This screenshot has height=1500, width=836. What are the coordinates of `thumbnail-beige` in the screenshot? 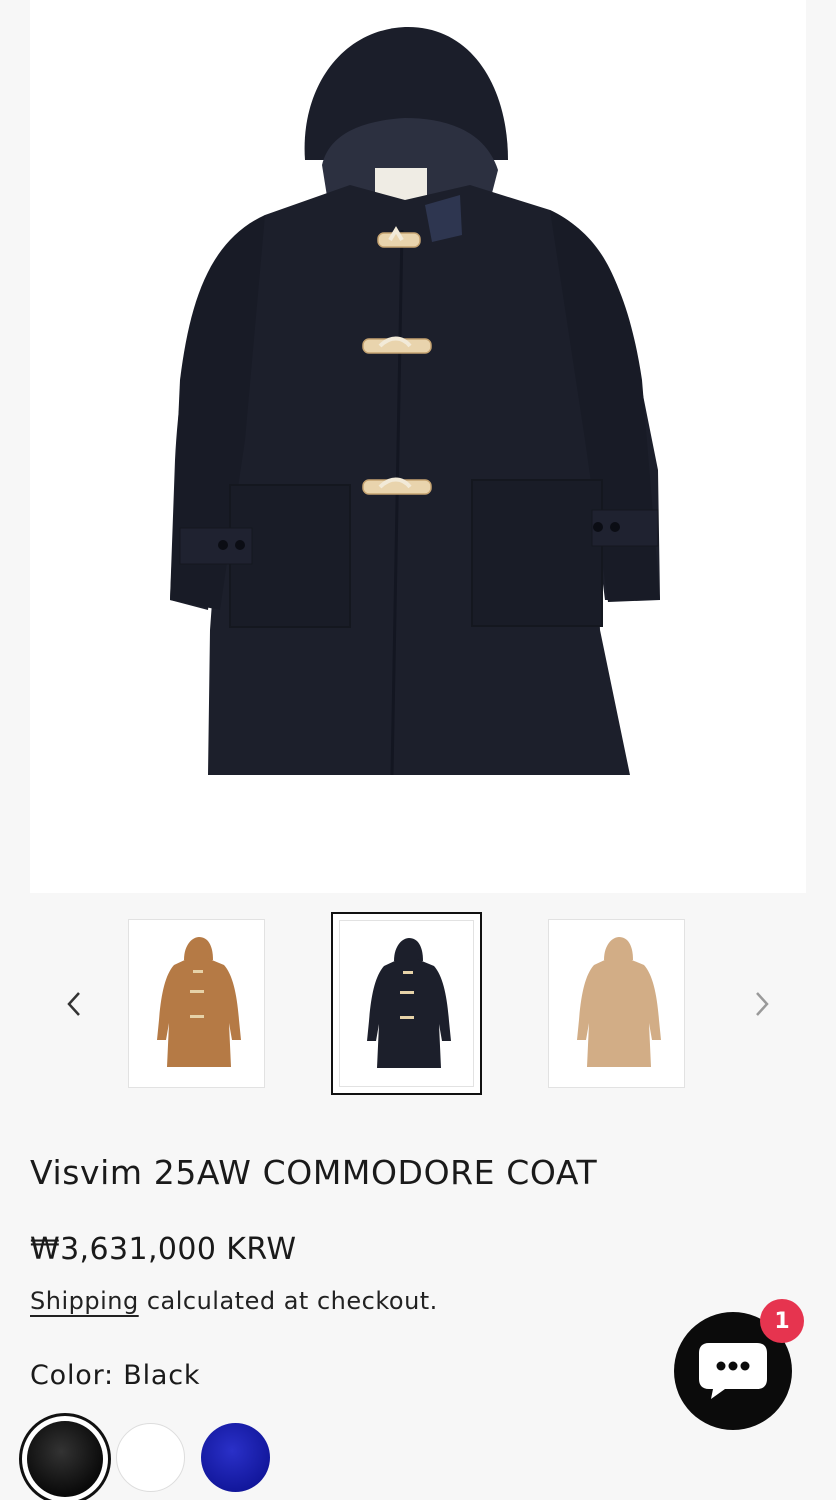 It's located at (616, 1003).